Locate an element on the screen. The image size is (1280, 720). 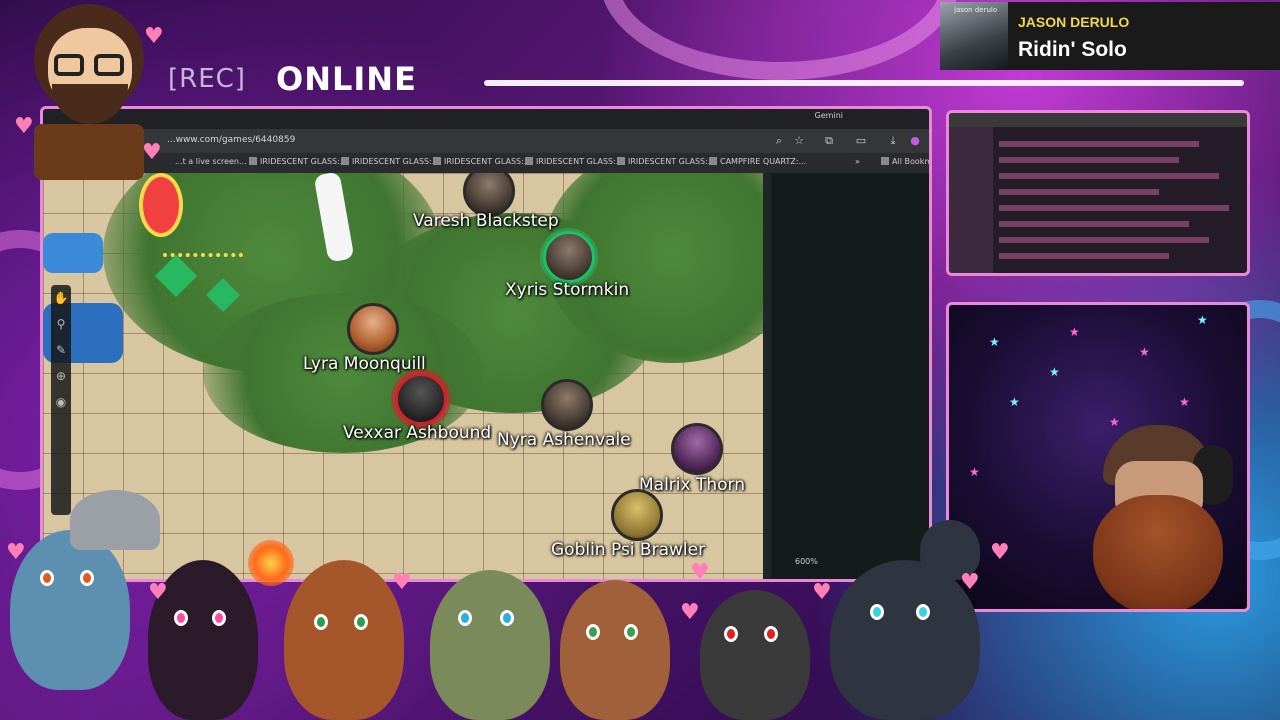
character-tortle is located at coordinates (490, 645).